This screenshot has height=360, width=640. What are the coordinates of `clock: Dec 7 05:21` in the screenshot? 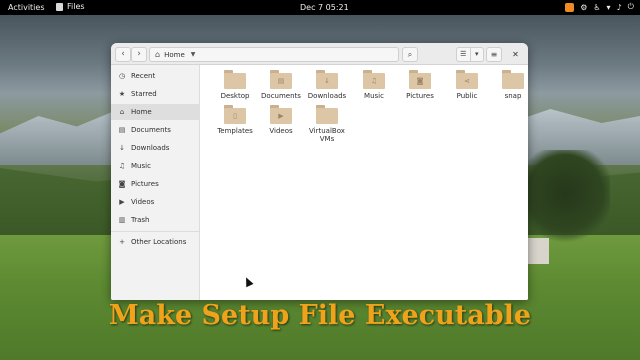 It's located at (324, 7).